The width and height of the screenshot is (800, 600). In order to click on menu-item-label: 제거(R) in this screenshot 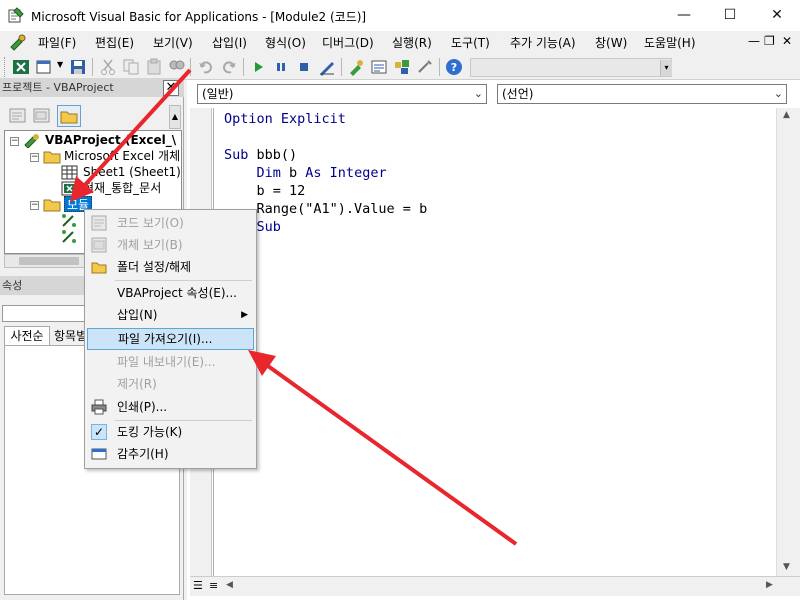, I will do `click(137, 384)`.